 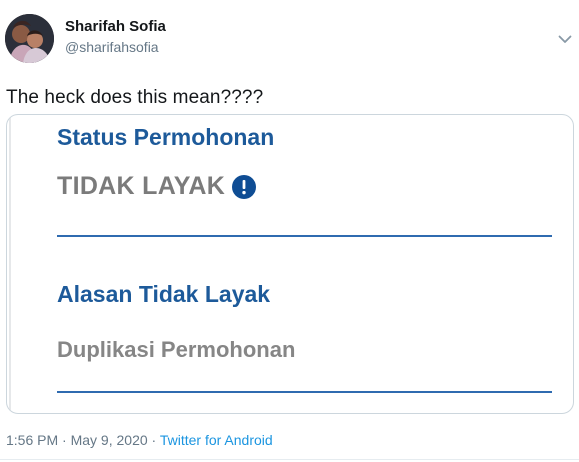 What do you see at coordinates (112, 47) in the screenshot?
I see `user-handle: @sharifahsofia` at bounding box center [112, 47].